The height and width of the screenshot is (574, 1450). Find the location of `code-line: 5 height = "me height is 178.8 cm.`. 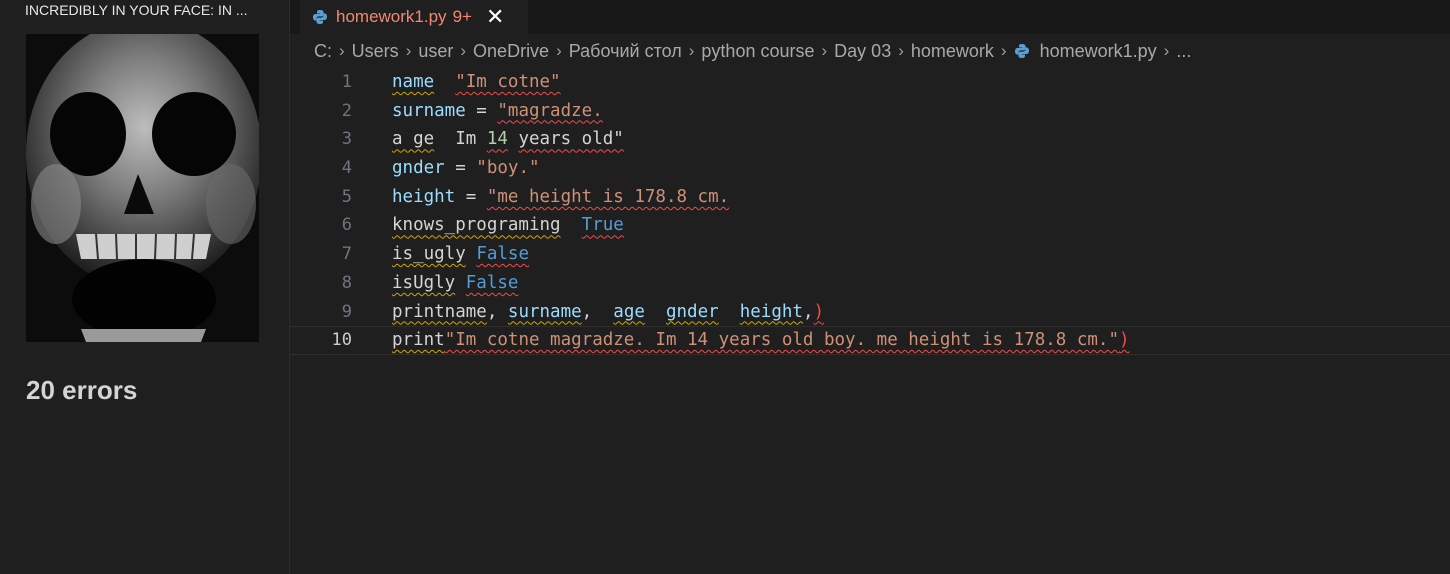

code-line: 5 height = "me height is 178.8 cm. is located at coordinates (870, 197).